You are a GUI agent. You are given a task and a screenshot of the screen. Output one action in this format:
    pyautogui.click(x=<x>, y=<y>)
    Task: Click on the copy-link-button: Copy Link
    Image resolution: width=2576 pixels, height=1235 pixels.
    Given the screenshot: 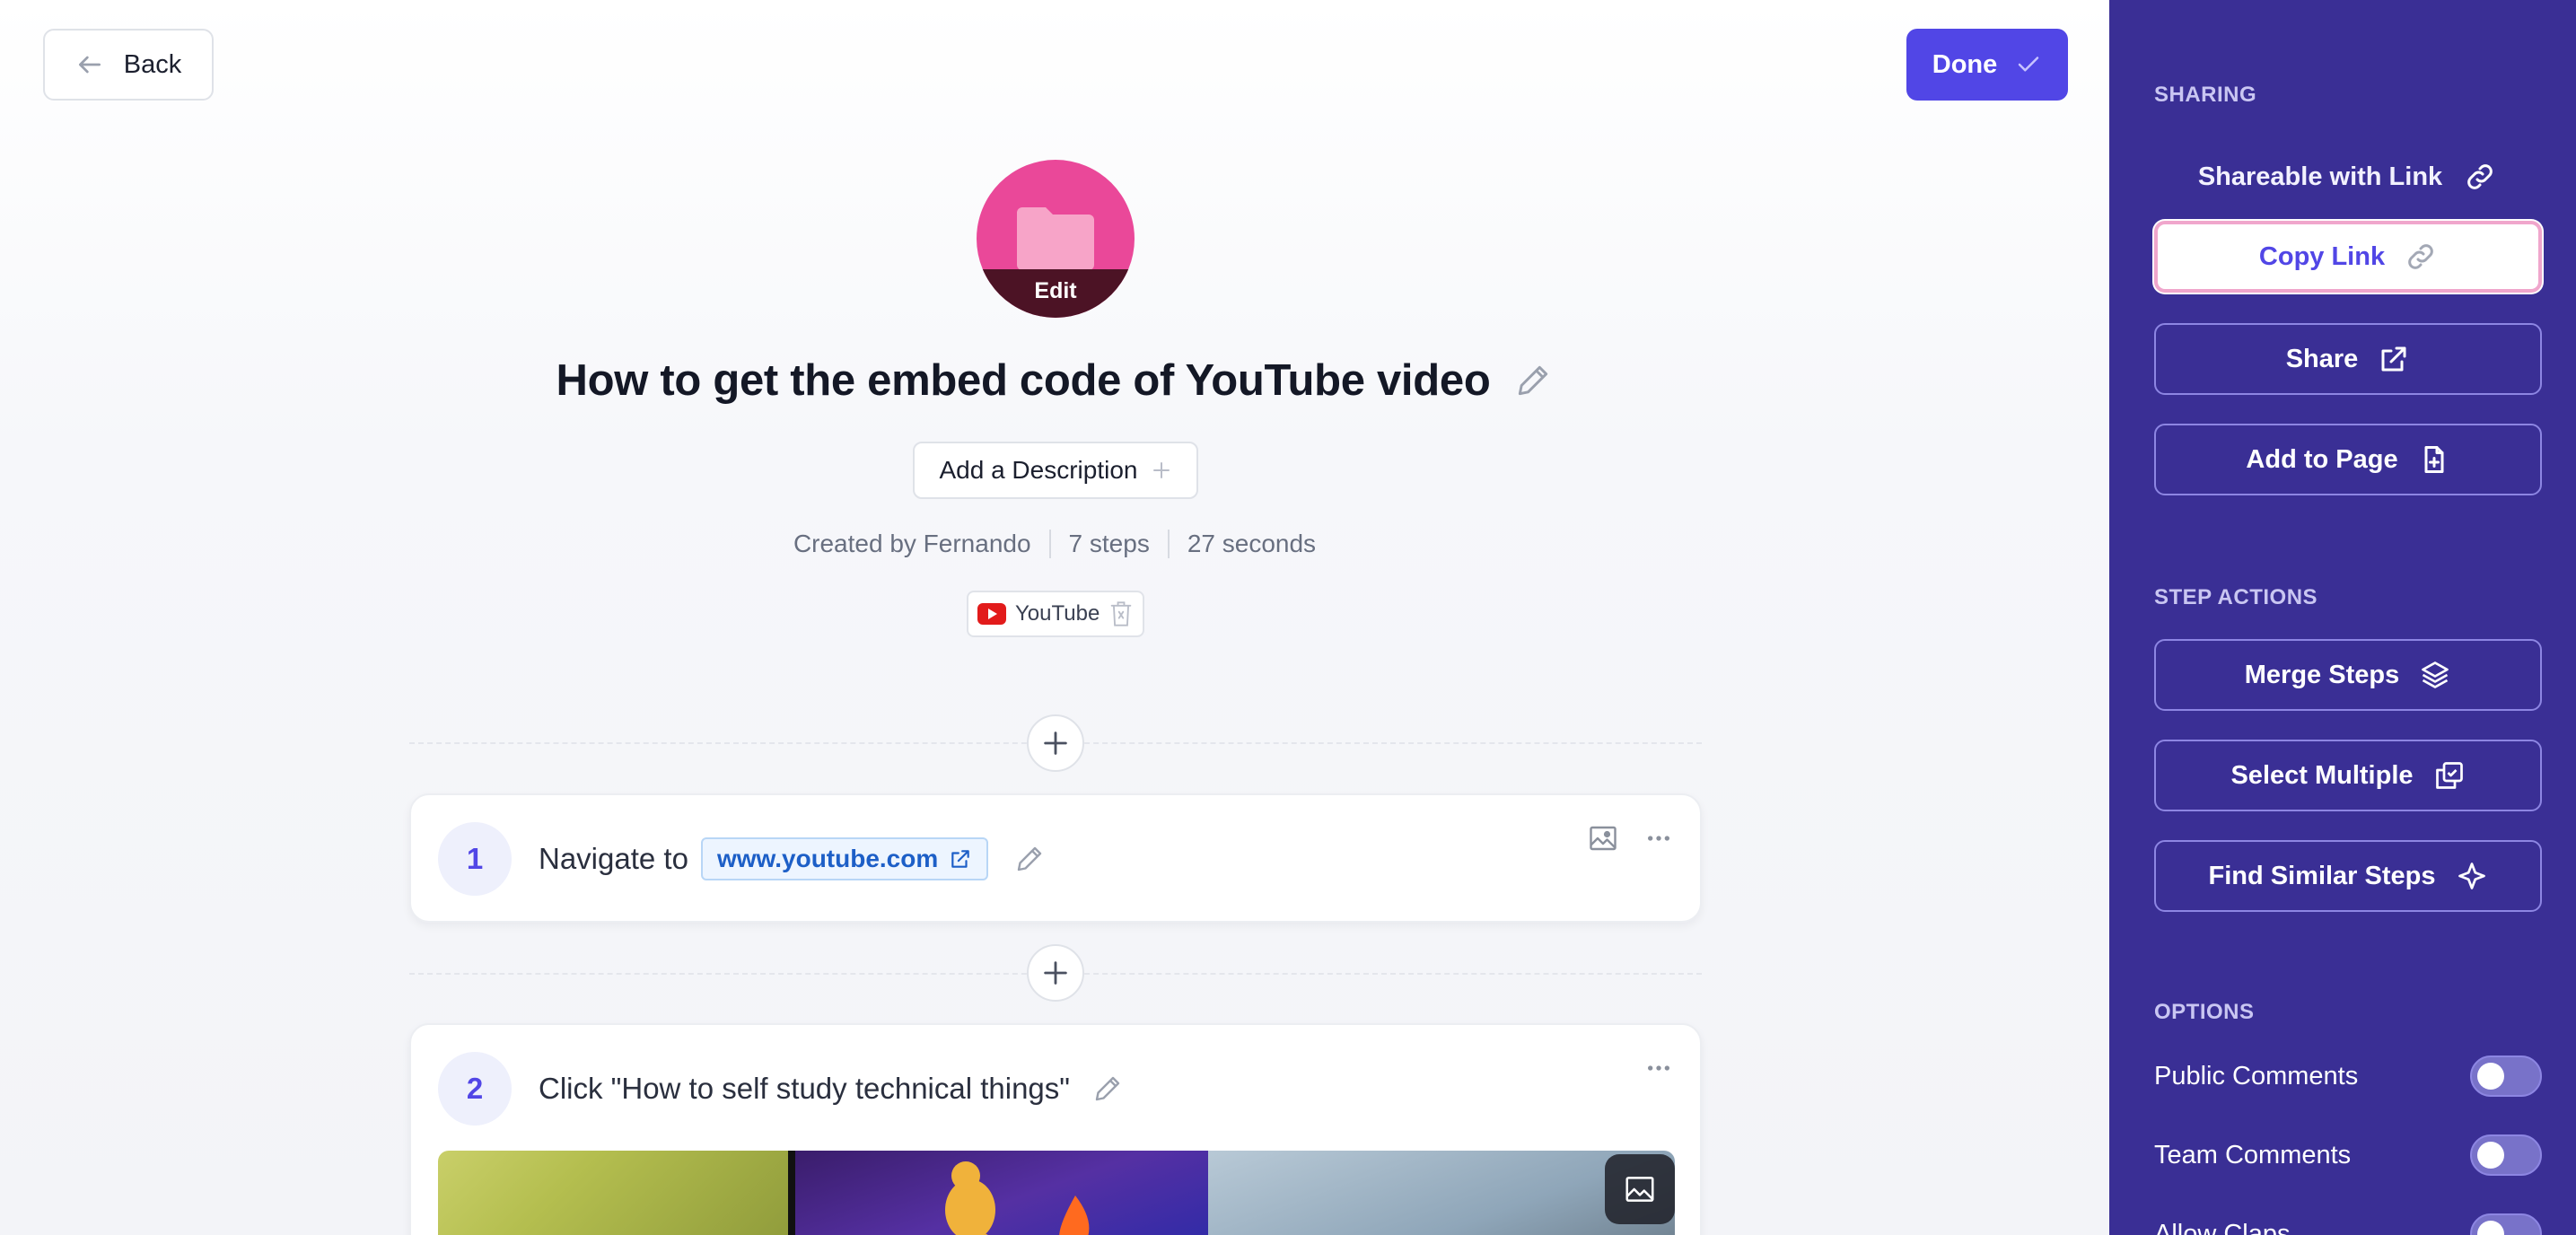 What is the action you would take?
    pyautogui.click(x=2348, y=257)
    